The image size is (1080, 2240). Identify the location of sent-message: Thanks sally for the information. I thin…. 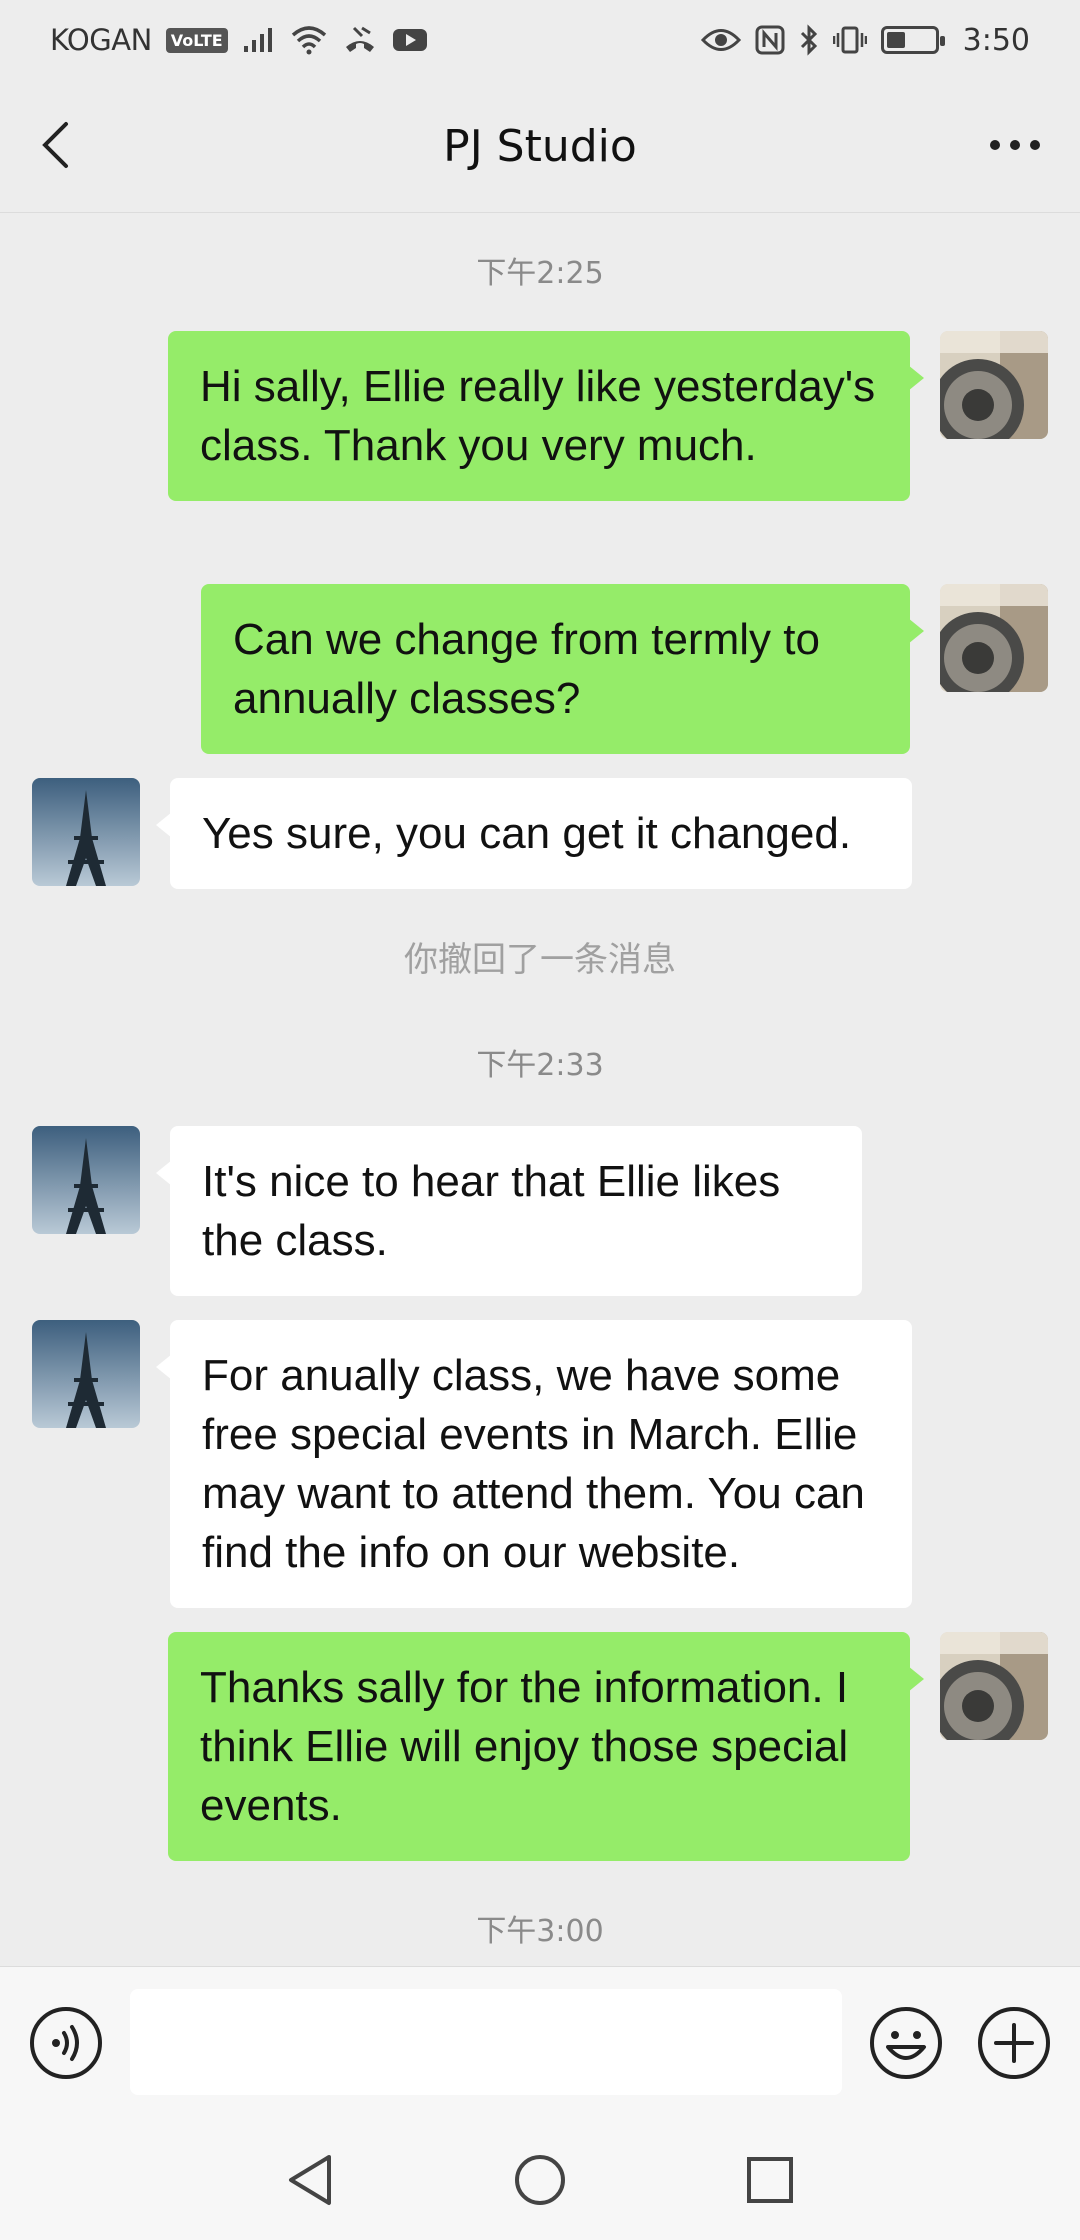
(546, 1746).